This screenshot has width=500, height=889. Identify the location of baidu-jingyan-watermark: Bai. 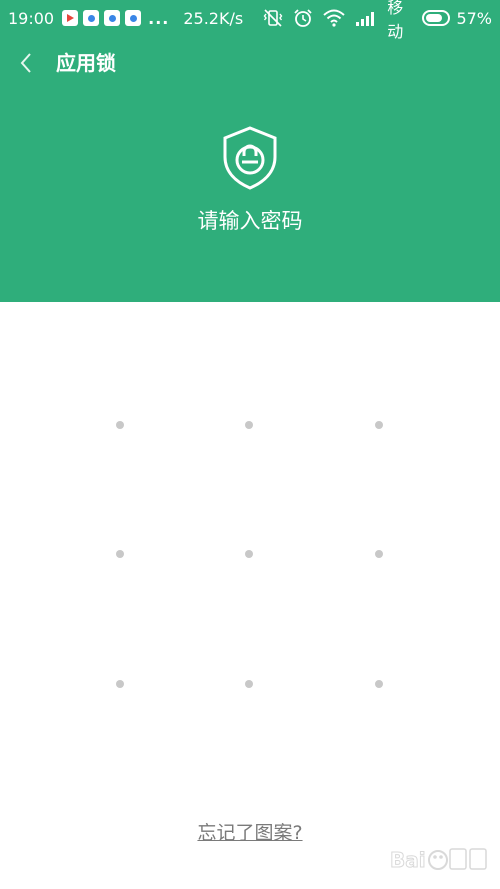
(438, 860).